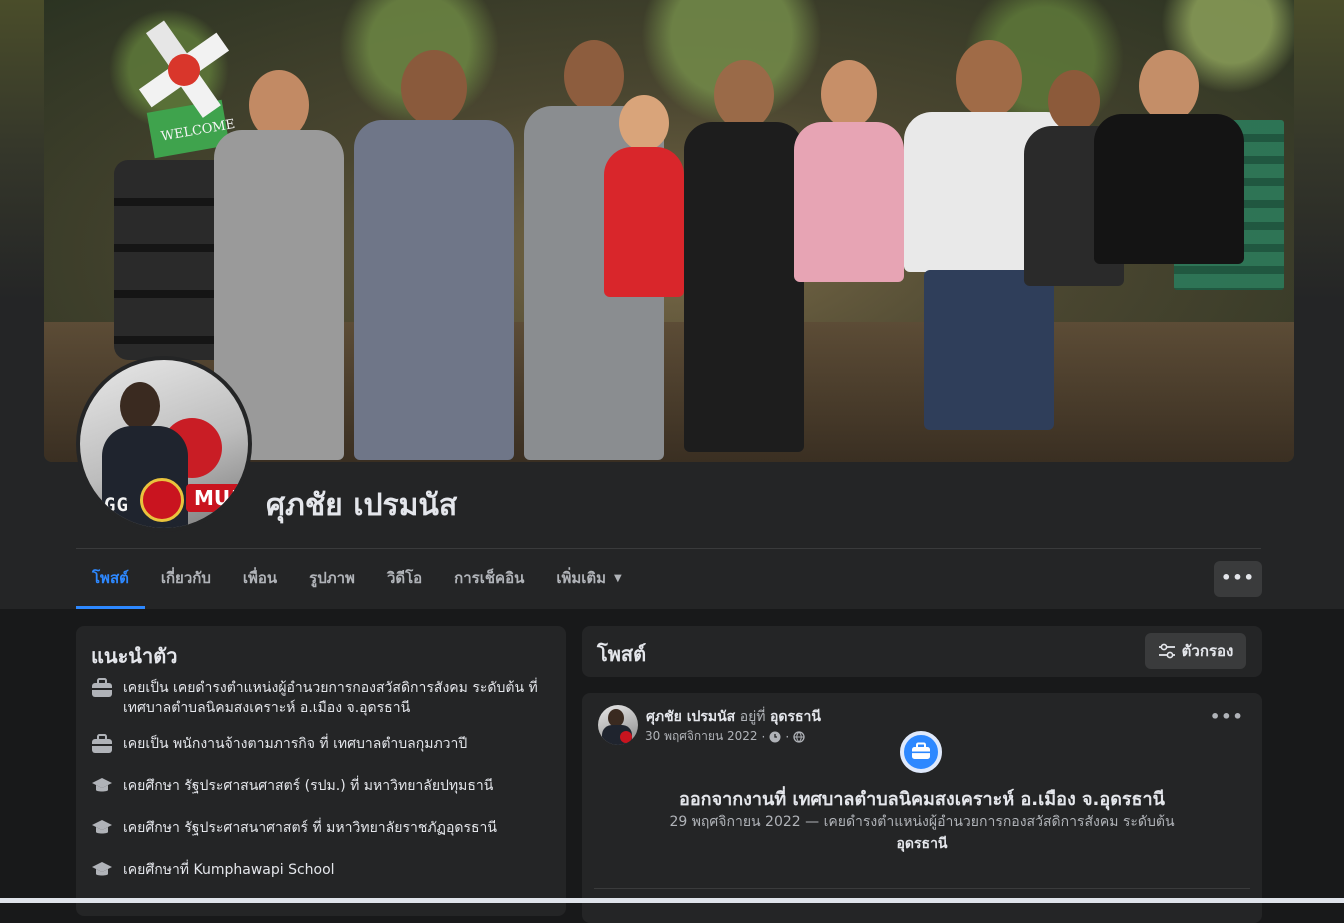 Image resolution: width=1344 pixels, height=923 pixels. I want to click on window-bottom-edge, so click(672, 900).